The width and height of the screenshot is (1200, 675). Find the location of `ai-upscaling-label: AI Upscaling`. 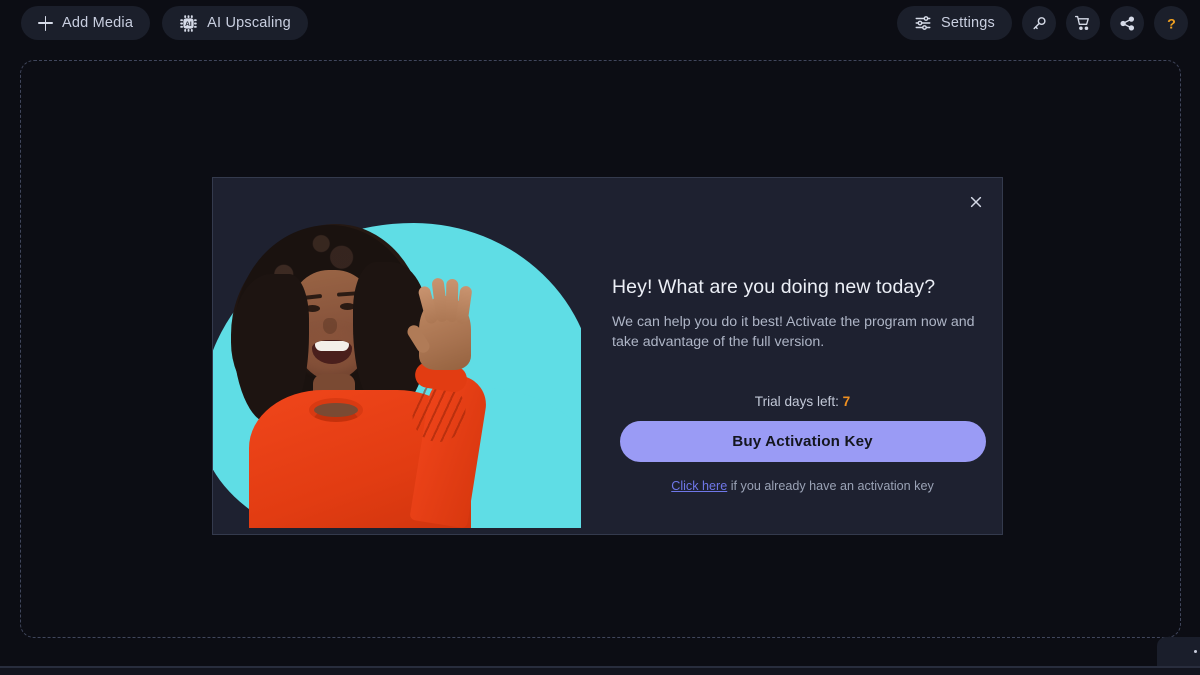

ai-upscaling-label: AI Upscaling is located at coordinates (249, 23).